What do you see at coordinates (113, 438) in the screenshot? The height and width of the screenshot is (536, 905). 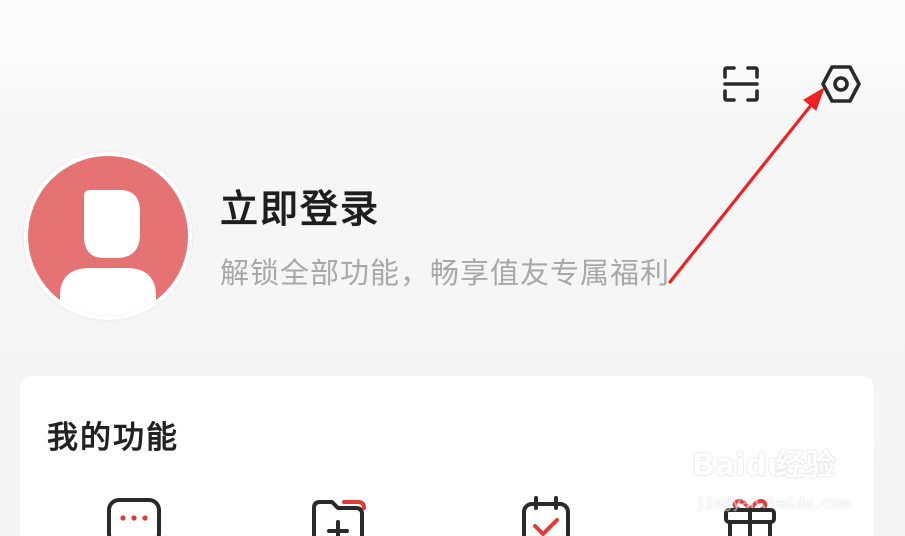 I see `my-functions-title: 我的功能` at bounding box center [113, 438].